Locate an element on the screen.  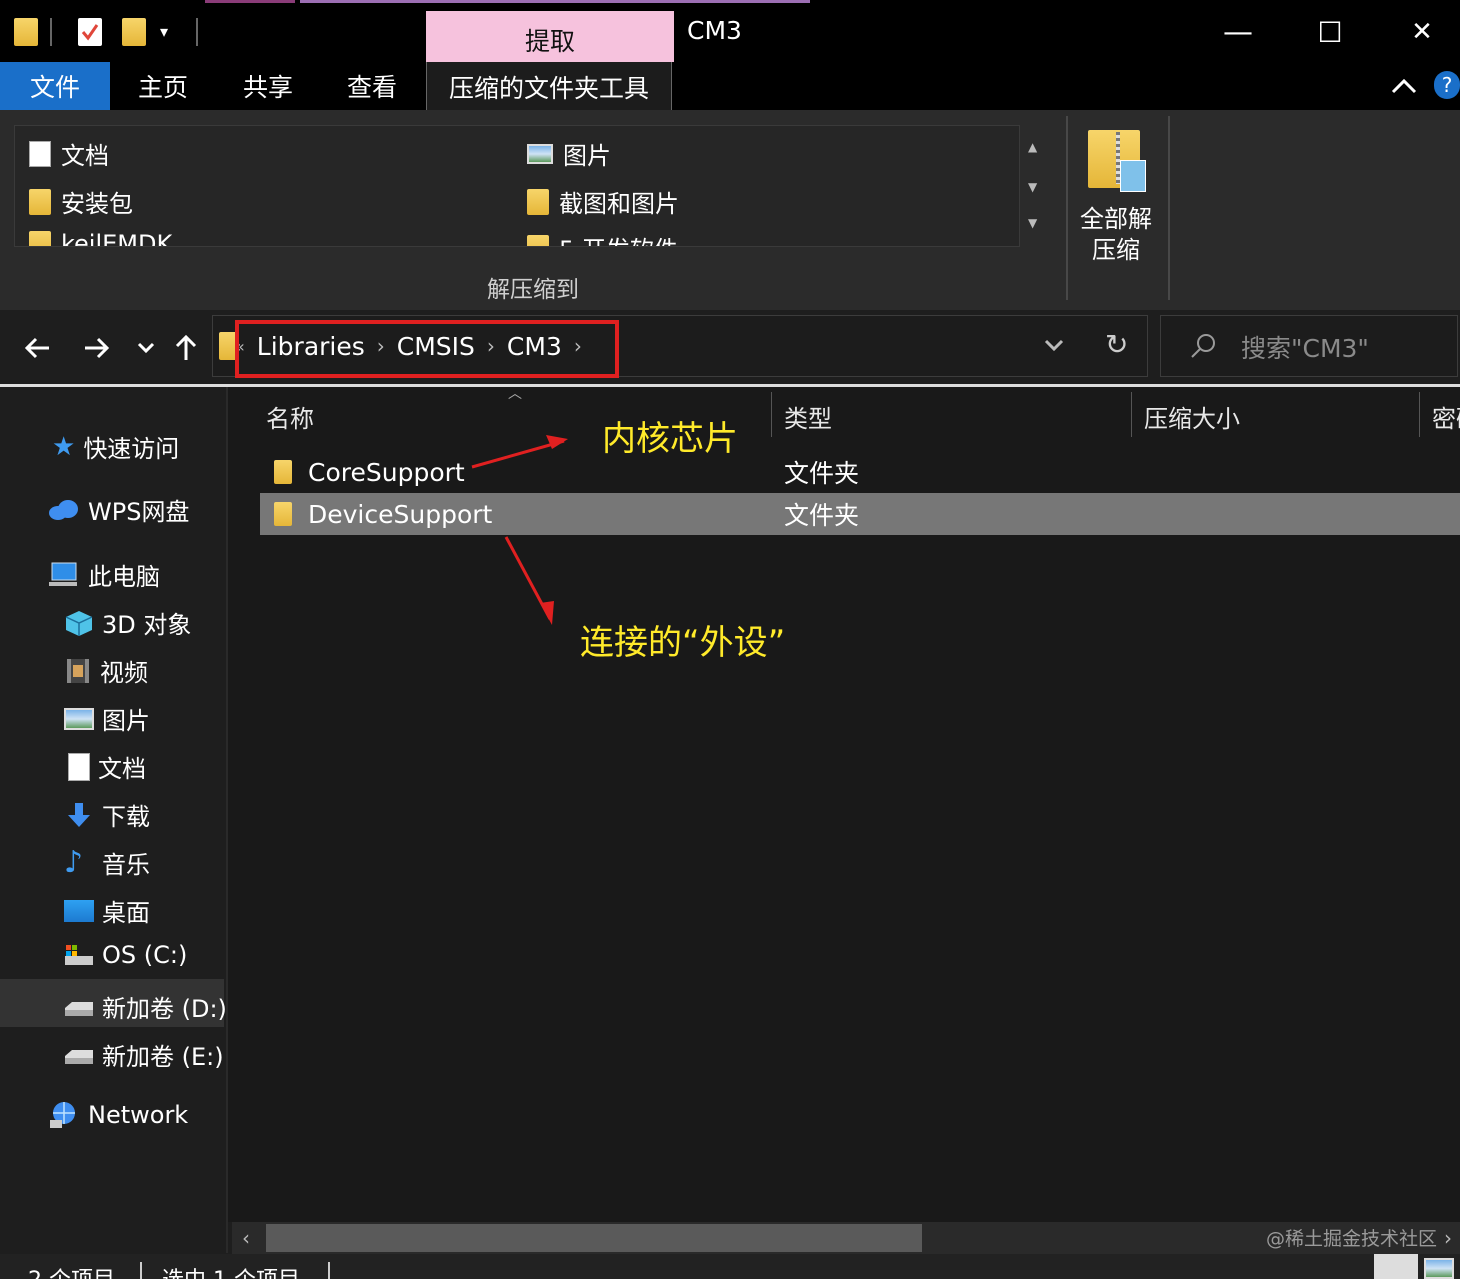
arrow-right-icon is located at coordinates (97, 348).